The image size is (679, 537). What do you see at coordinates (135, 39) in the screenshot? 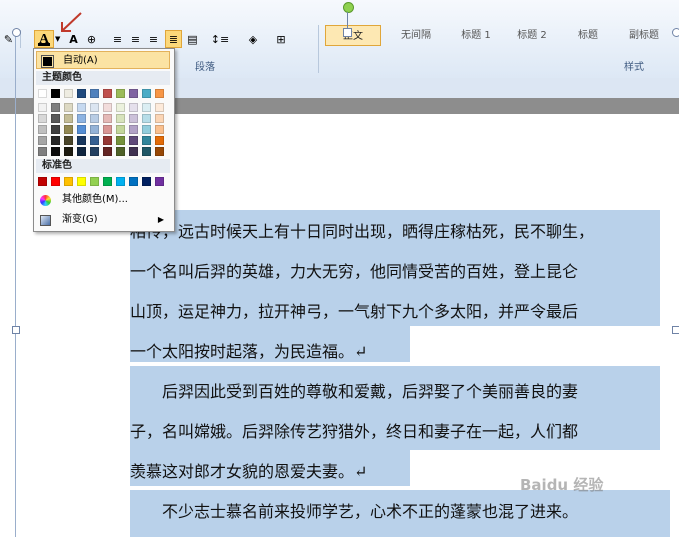
I see `align-center-icon: ≡` at bounding box center [135, 39].